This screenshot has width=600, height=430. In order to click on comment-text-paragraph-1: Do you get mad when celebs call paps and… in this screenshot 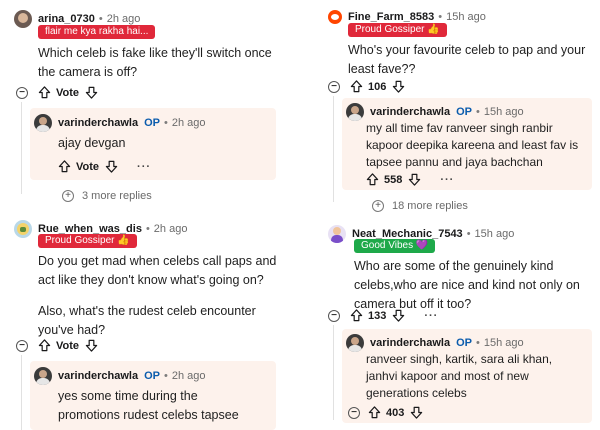, I will do `click(157, 270)`.